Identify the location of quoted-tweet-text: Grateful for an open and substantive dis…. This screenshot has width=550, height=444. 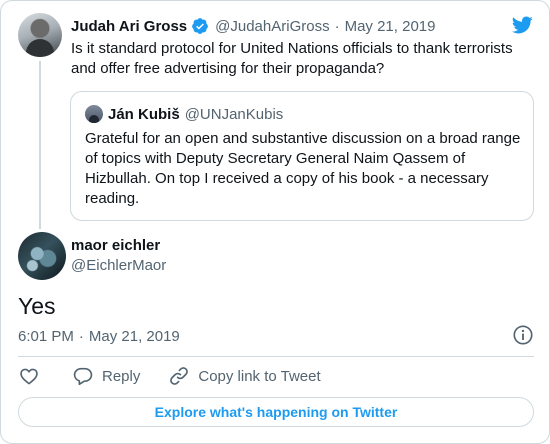
(303, 168).